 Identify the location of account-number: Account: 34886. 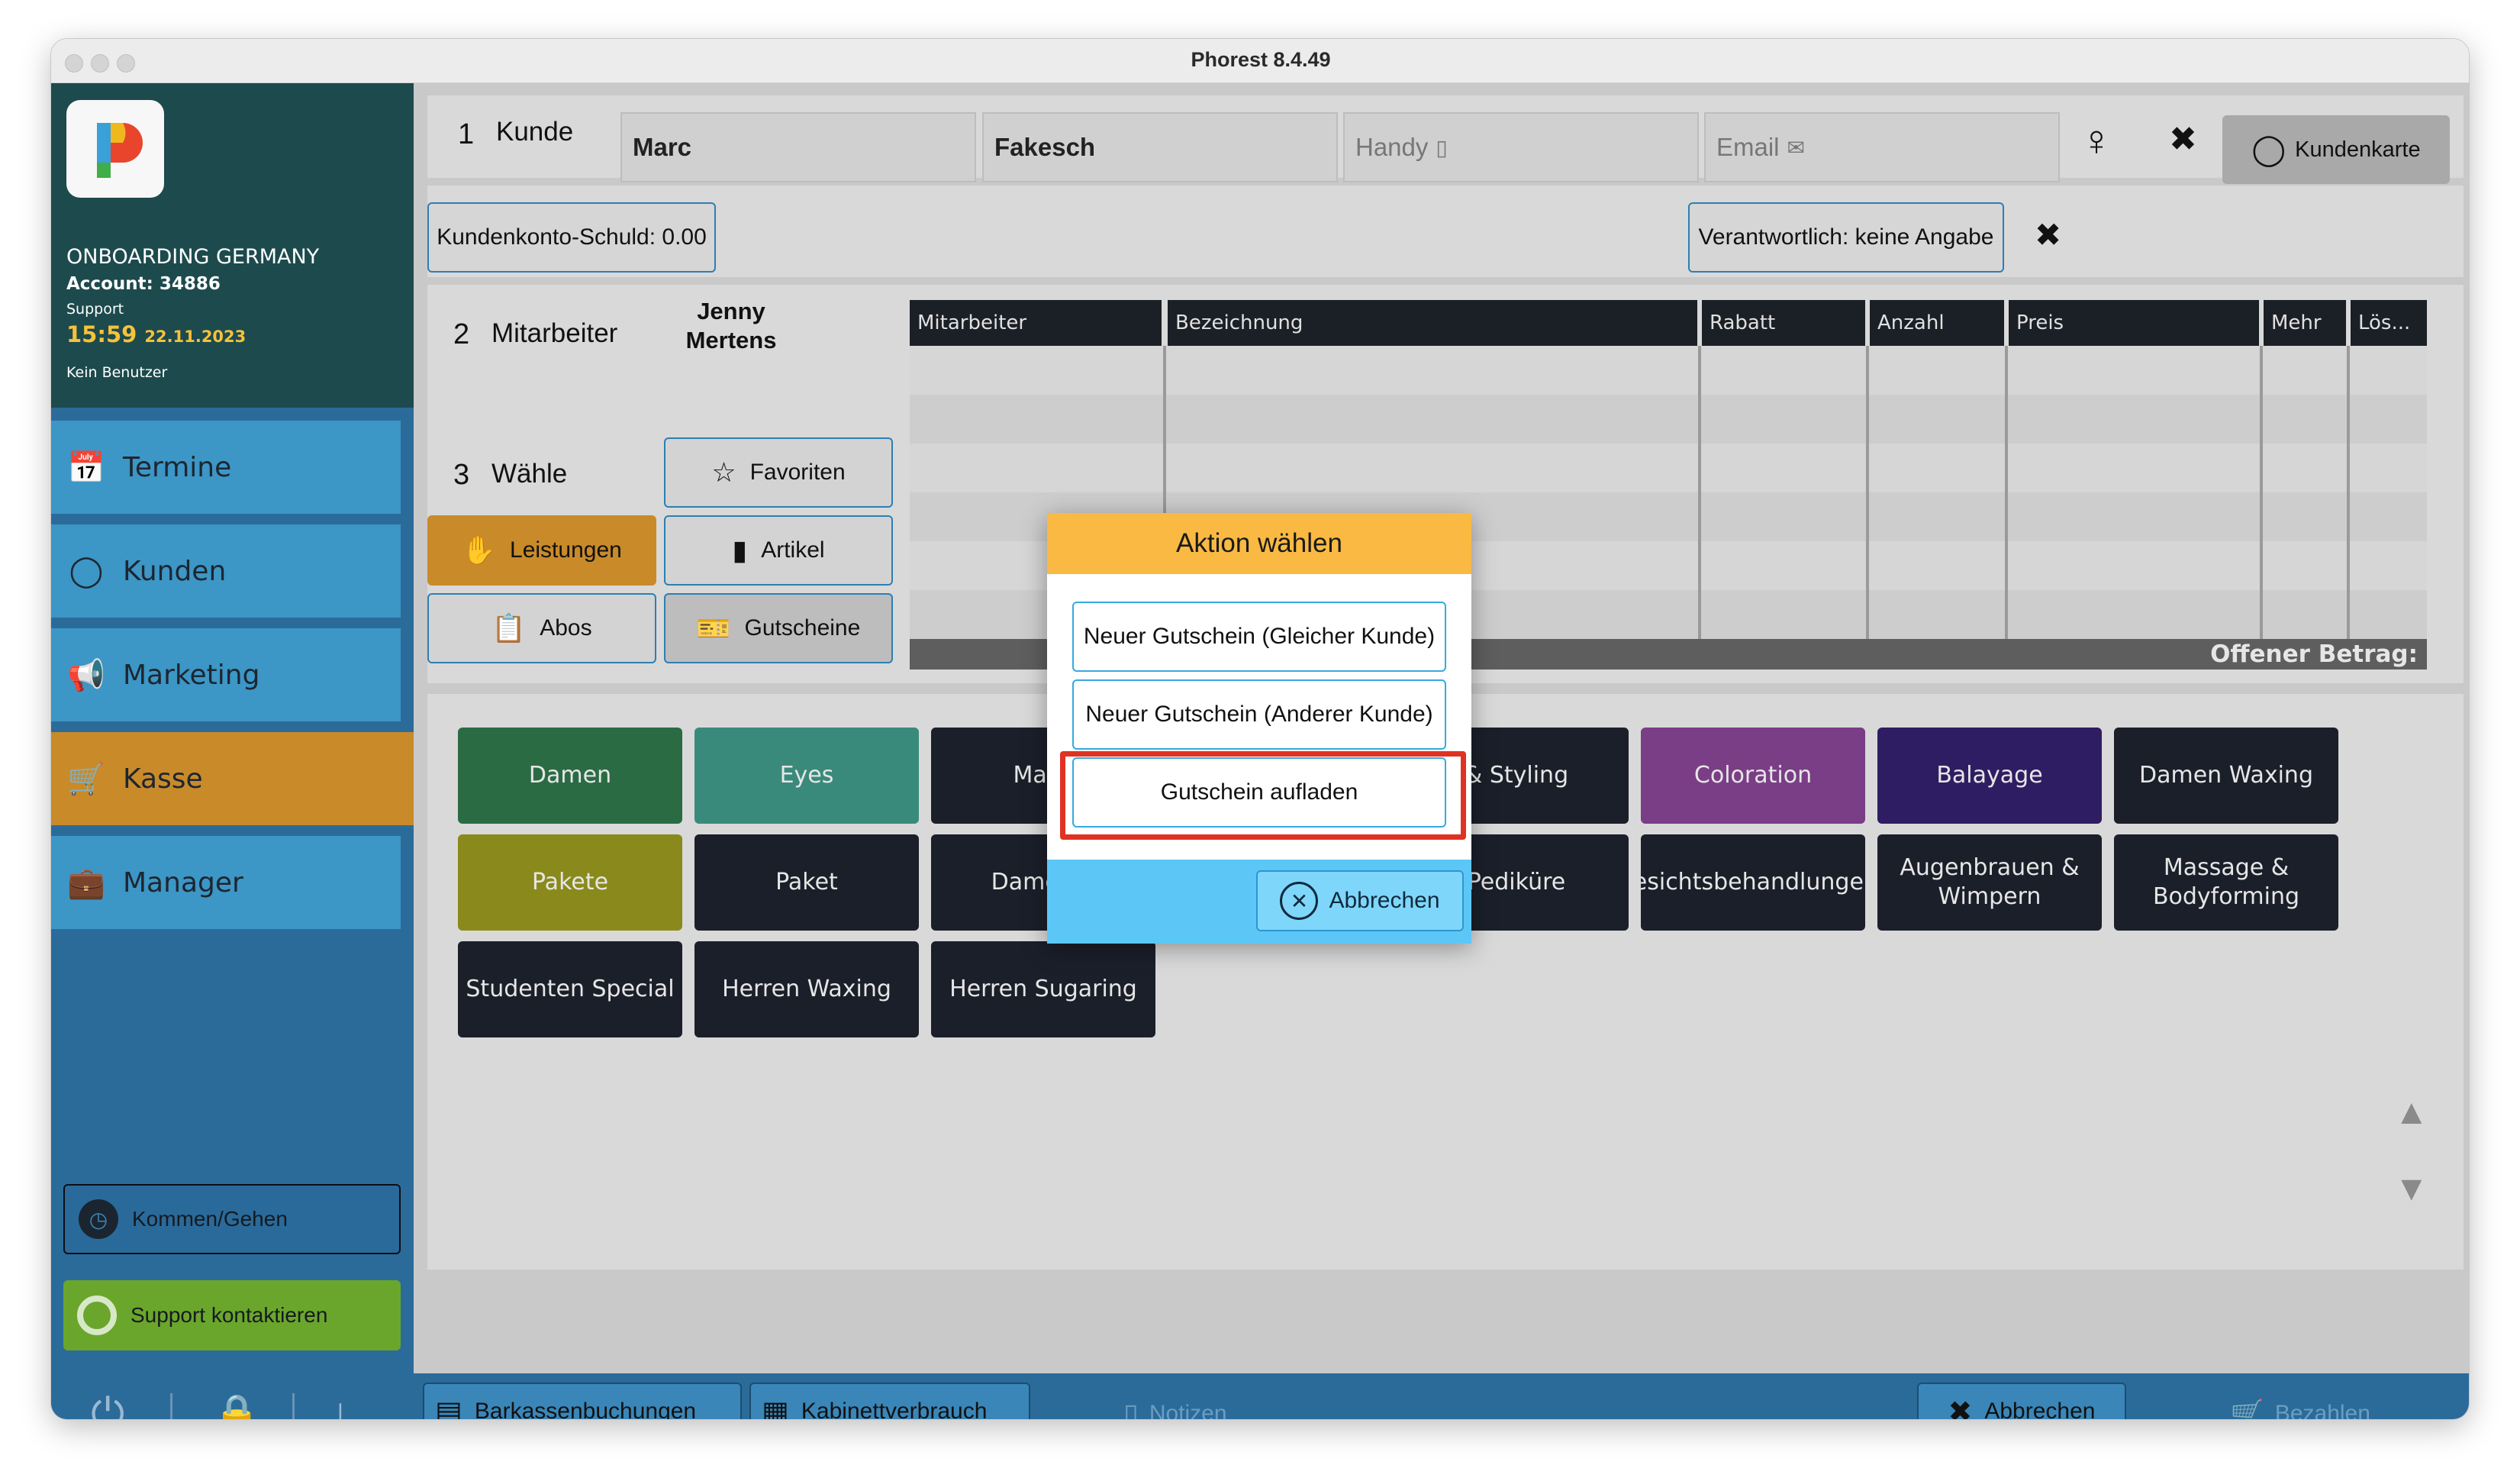
(143, 284).